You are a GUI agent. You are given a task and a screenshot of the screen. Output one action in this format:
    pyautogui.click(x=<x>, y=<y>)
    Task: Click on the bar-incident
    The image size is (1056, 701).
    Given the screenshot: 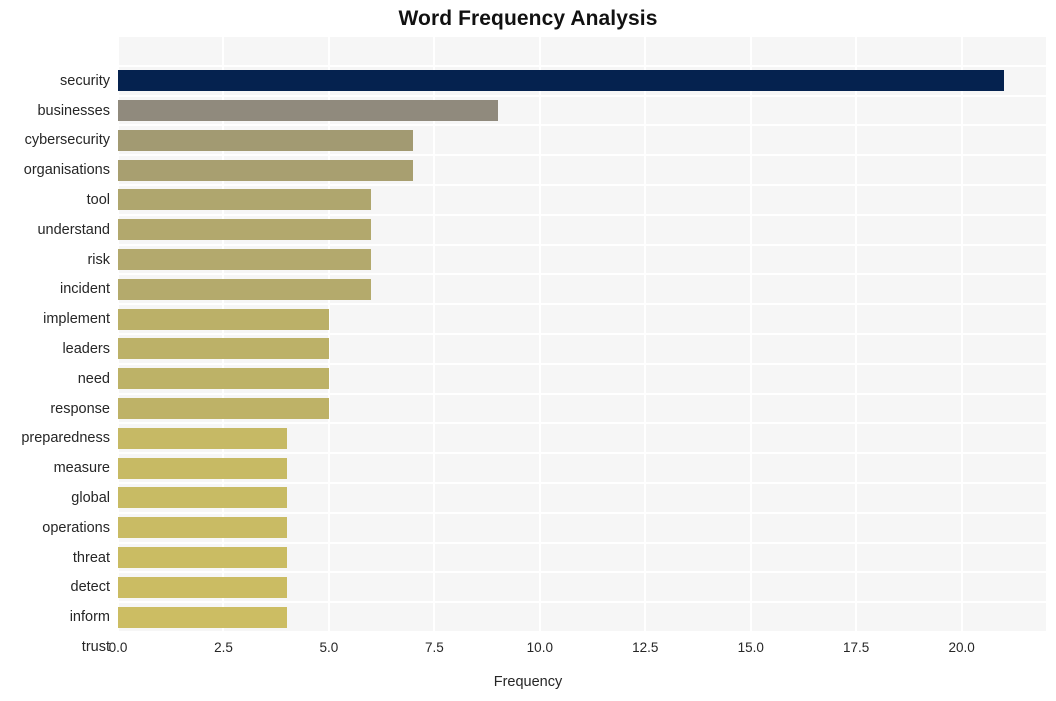 What is the action you would take?
    pyautogui.click(x=245, y=289)
    